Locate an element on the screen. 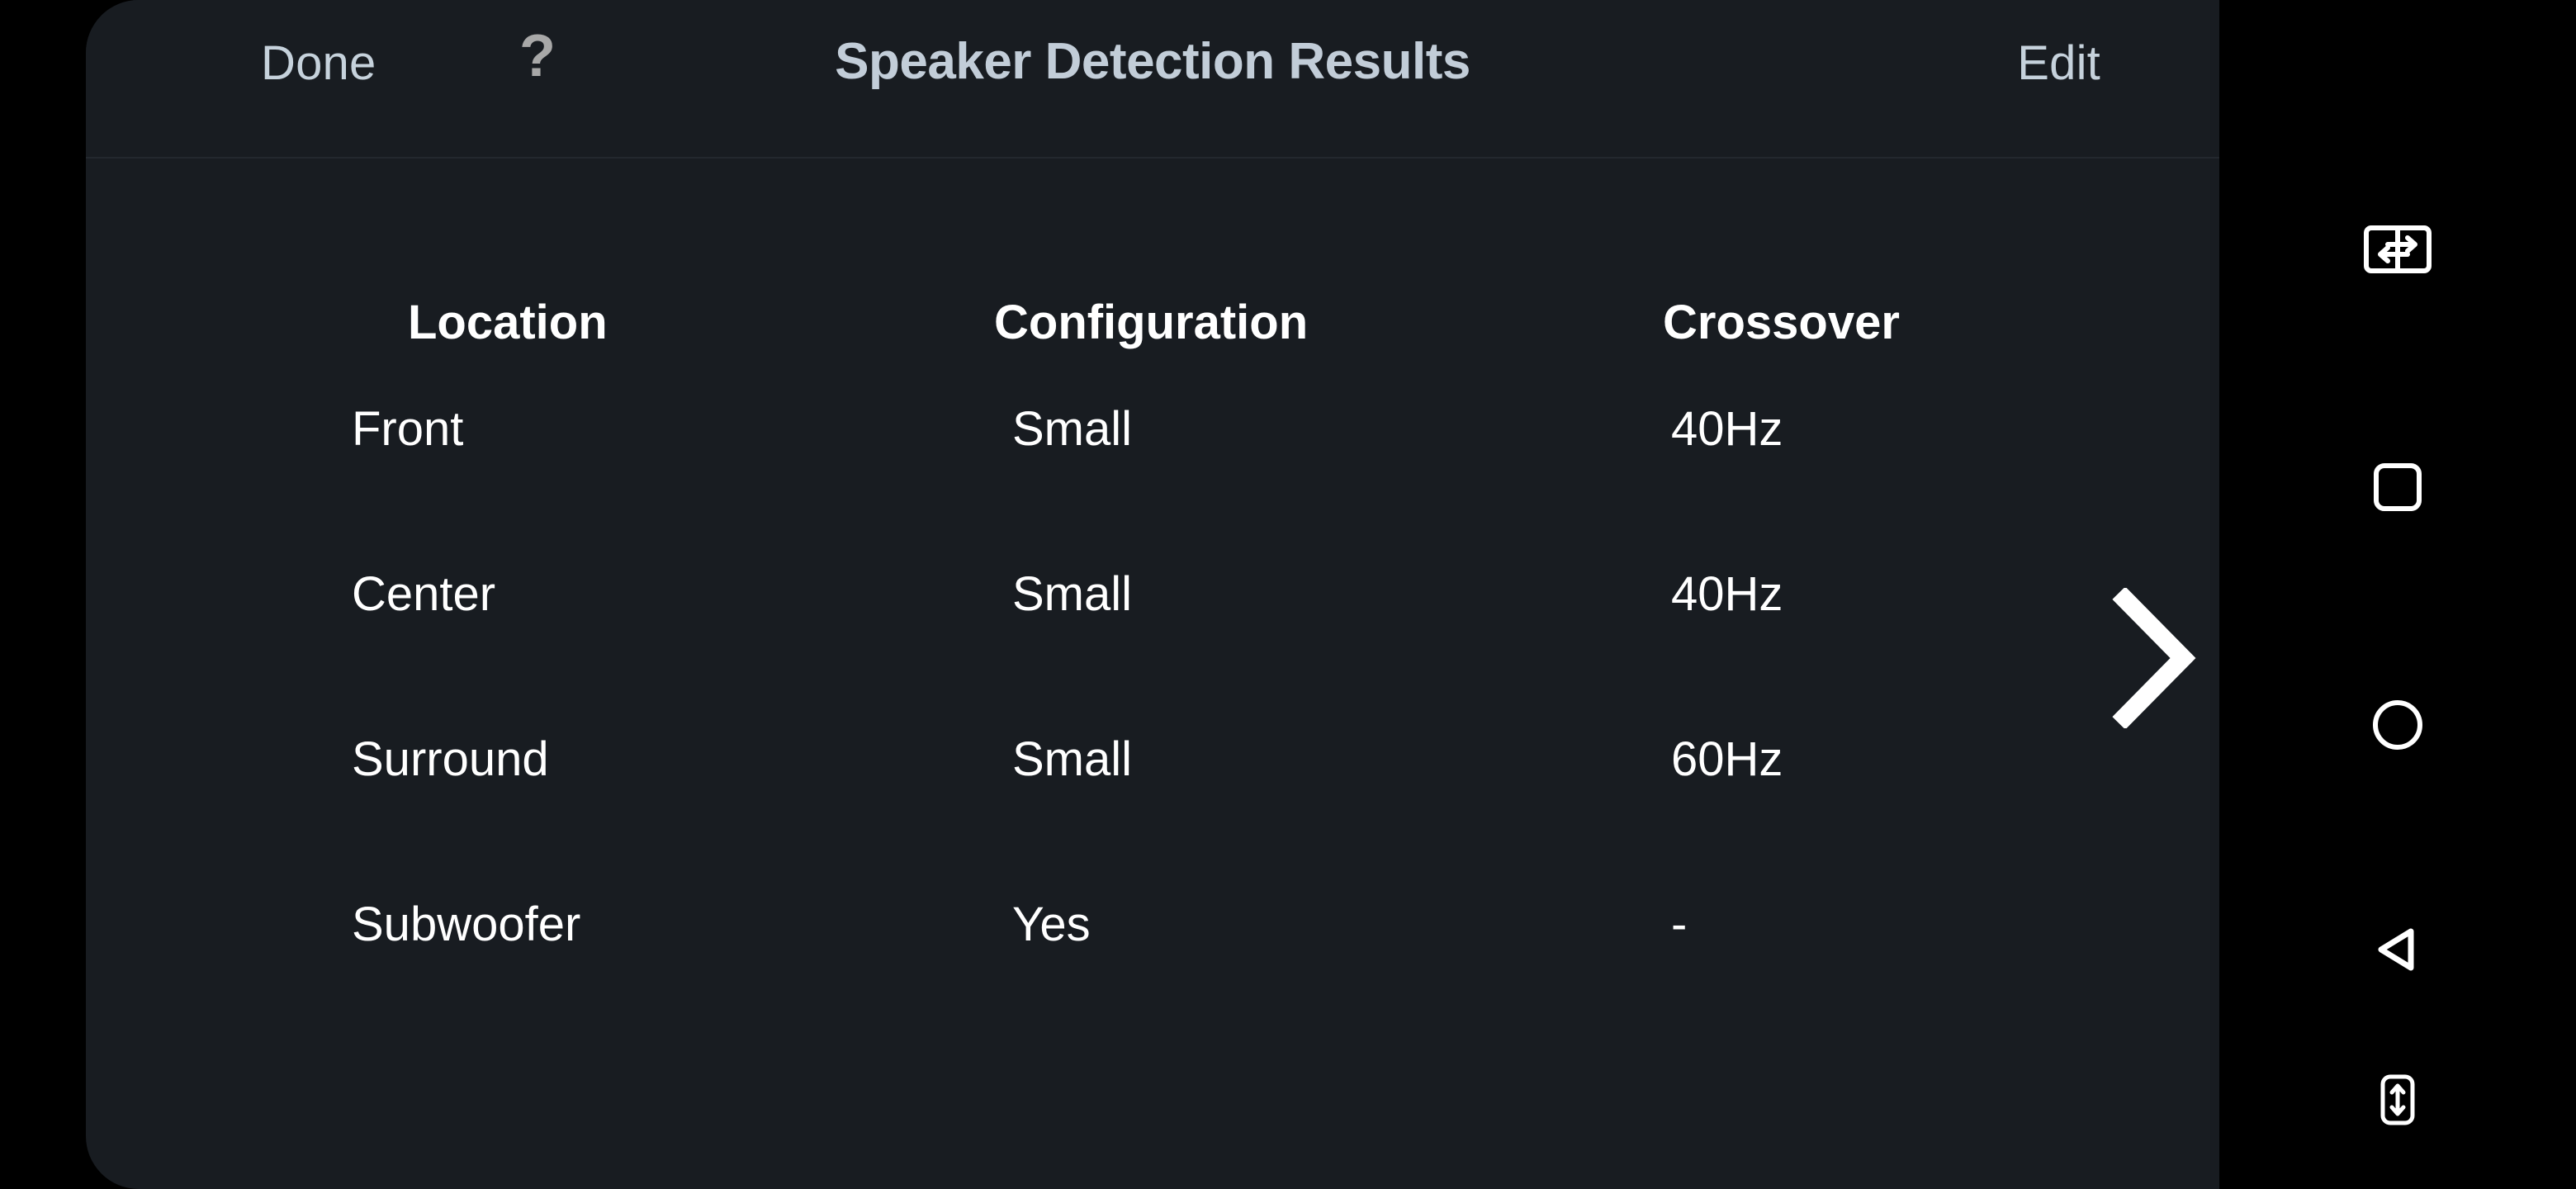  table-row: Center Small 40Hz is located at coordinates (1152, 594).